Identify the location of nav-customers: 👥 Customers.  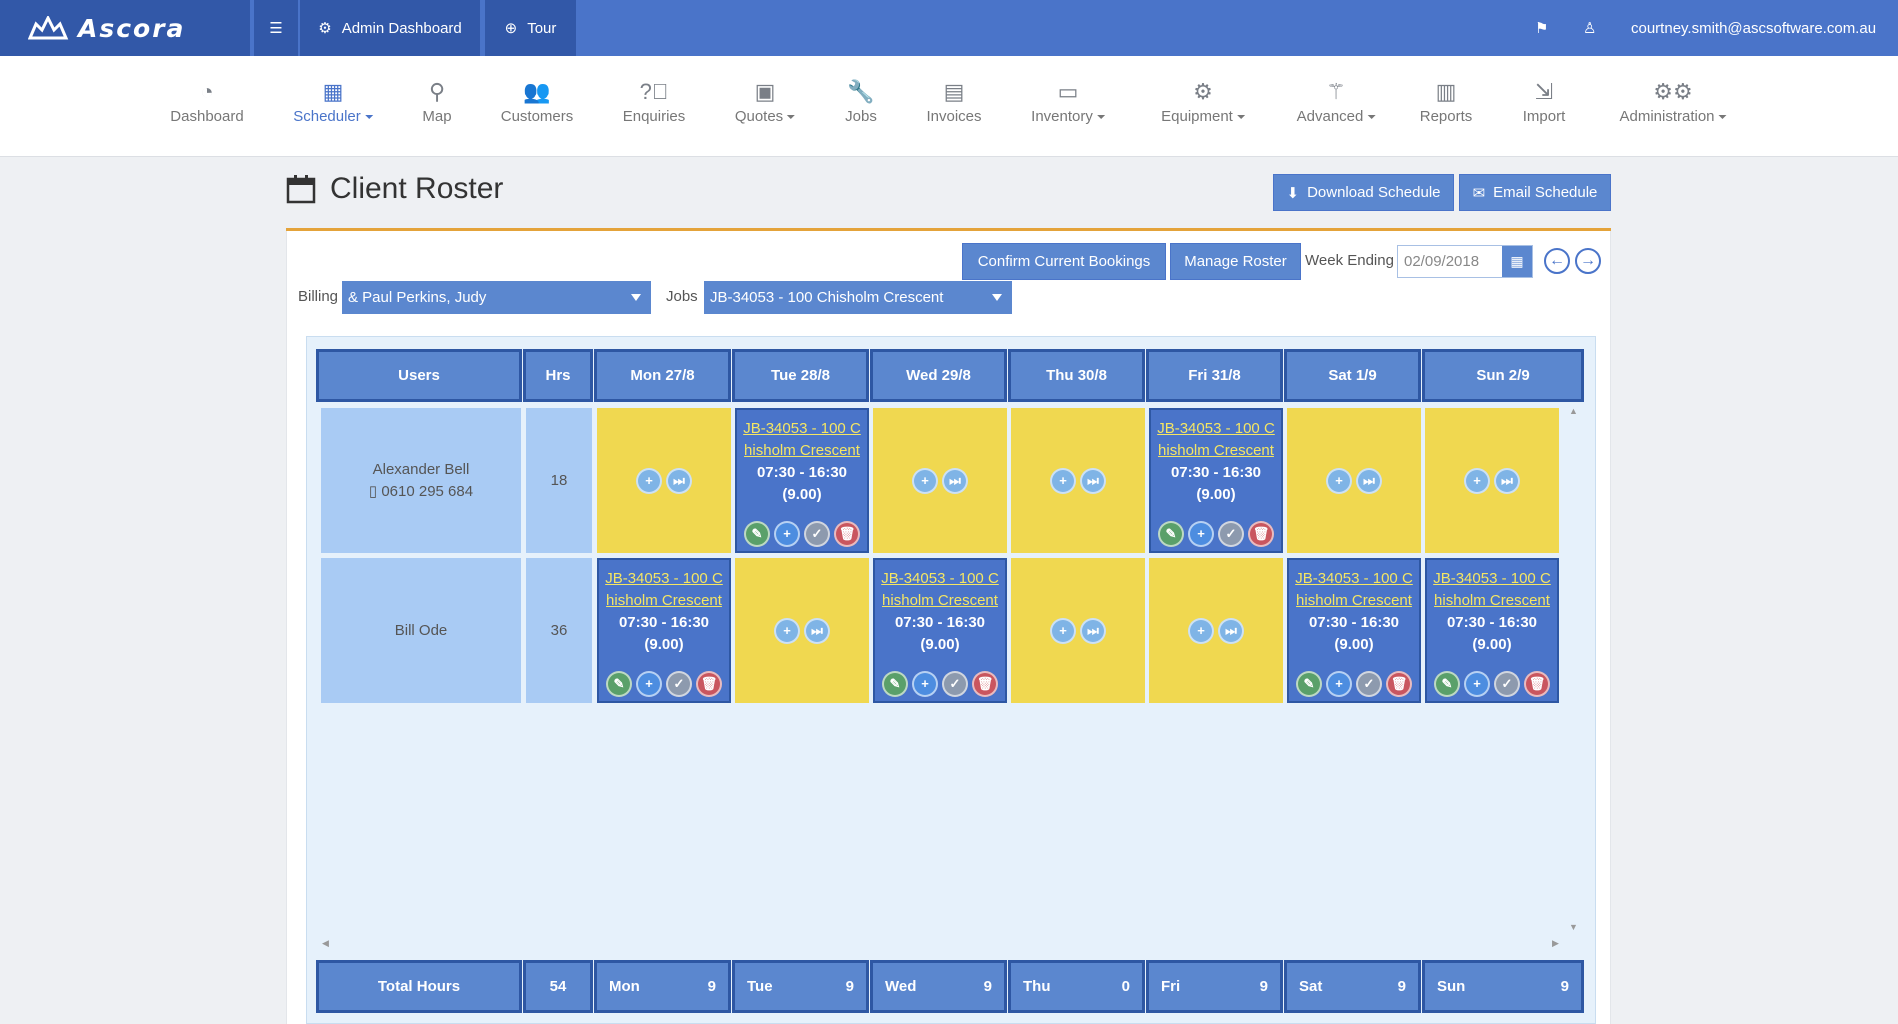
(537, 103).